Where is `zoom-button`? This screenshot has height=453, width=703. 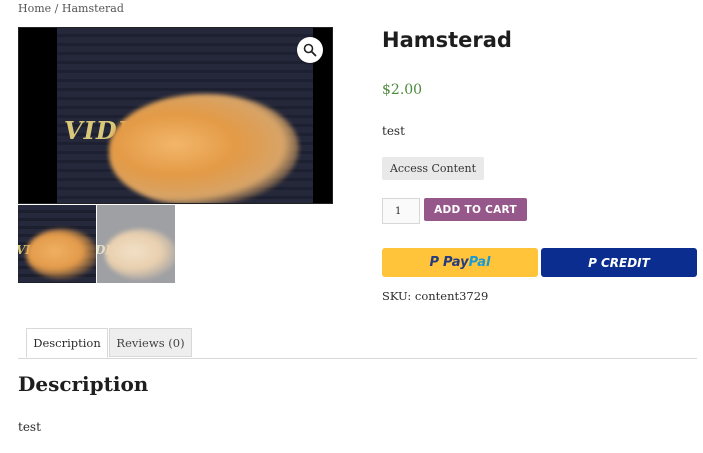
zoom-button is located at coordinates (310, 50).